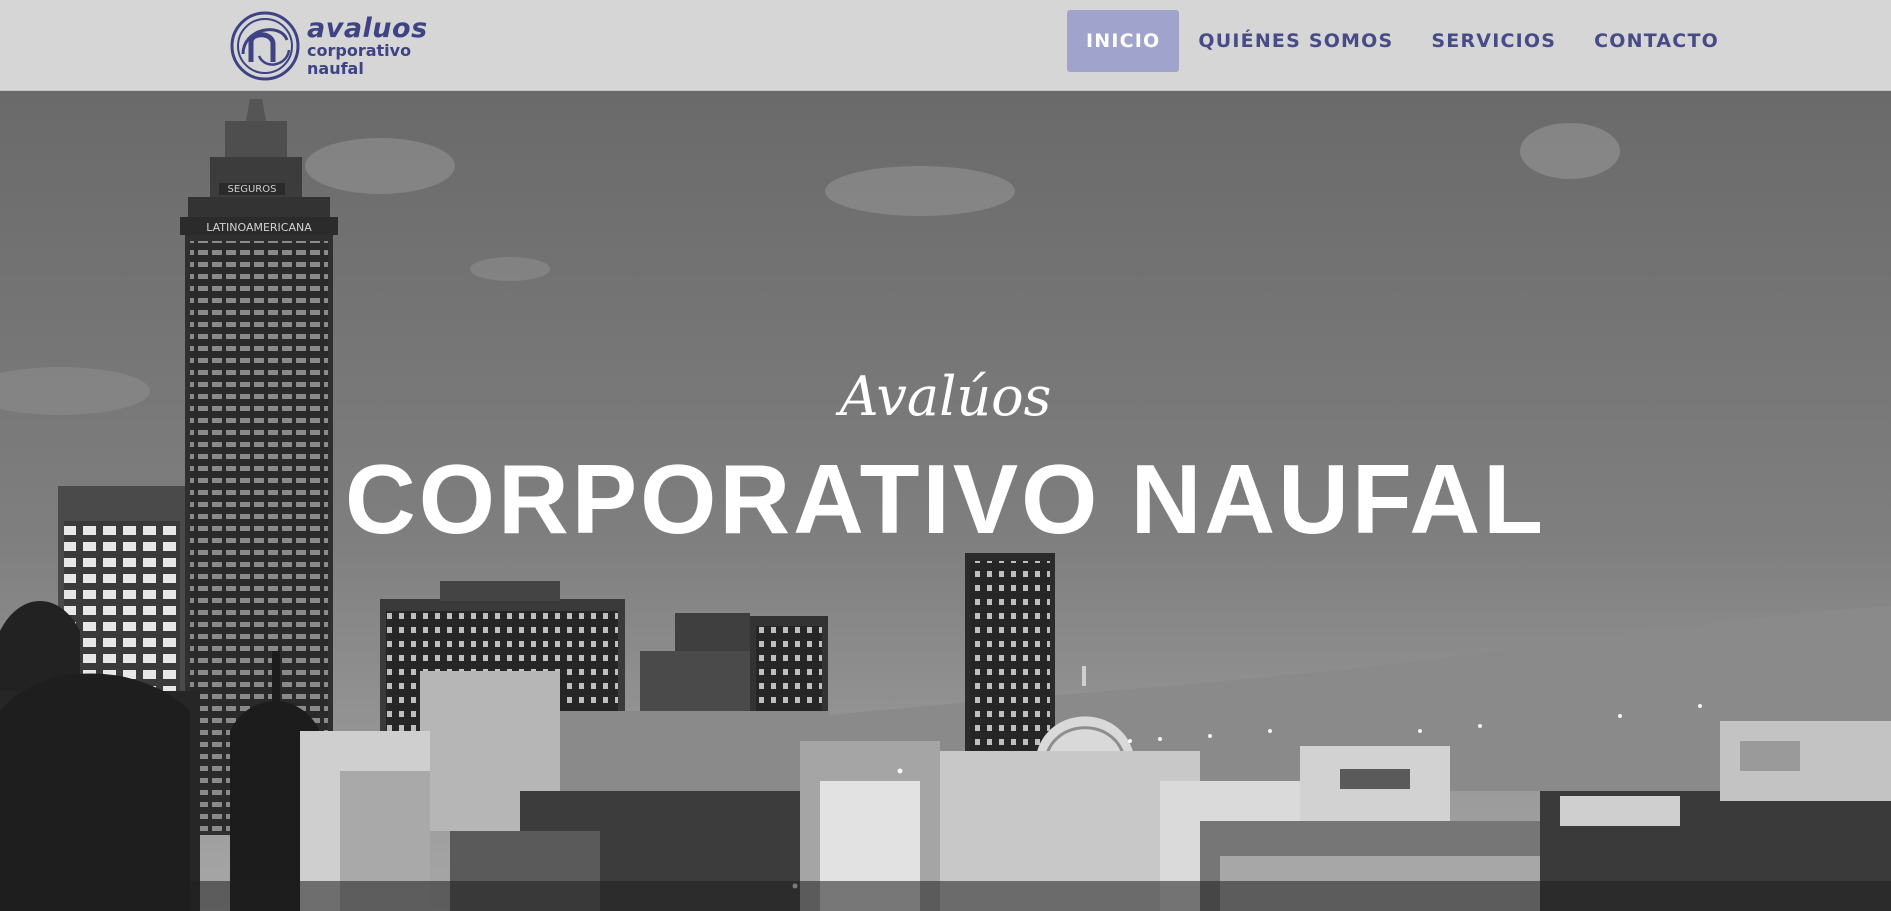 The image size is (1891, 911). Describe the element at coordinates (1123, 41) in the screenshot. I see `nav-item-inicio: INICIO` at that location.